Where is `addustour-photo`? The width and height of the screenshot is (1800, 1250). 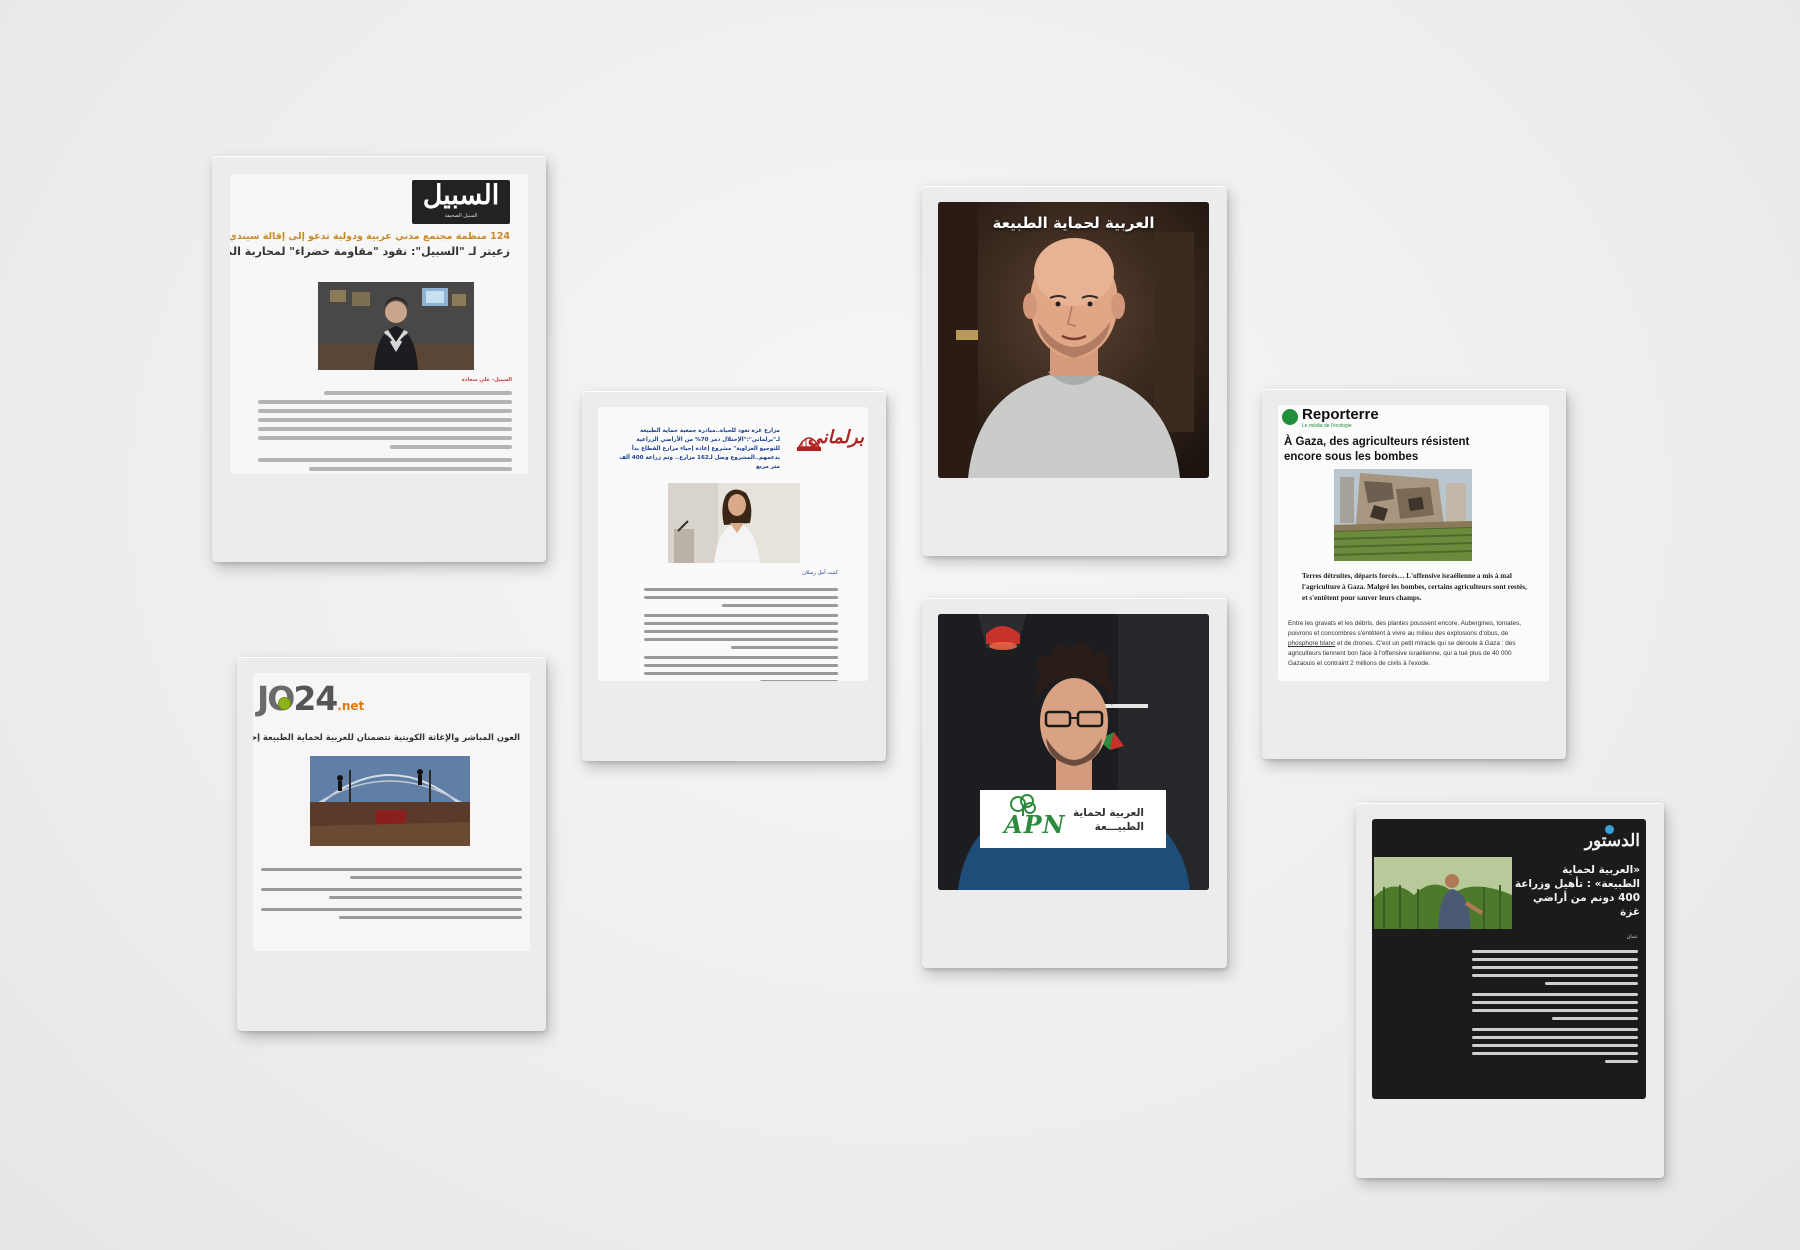
addustour-photo is located at coordinates (1443, 893).